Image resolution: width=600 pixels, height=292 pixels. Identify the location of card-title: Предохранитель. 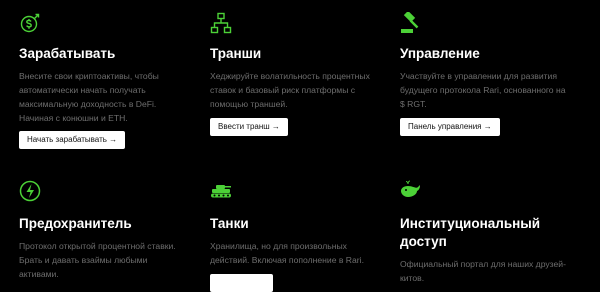
(75, 223).